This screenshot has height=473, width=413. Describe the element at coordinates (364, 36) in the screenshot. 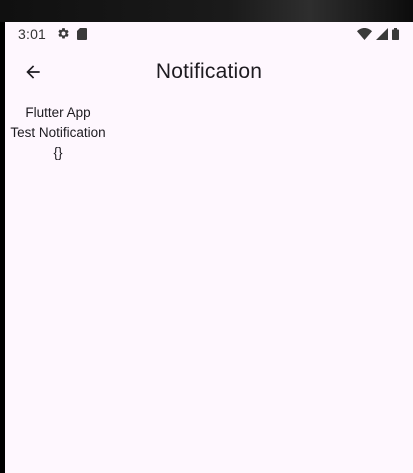

I see `wifi-icon` at that location.